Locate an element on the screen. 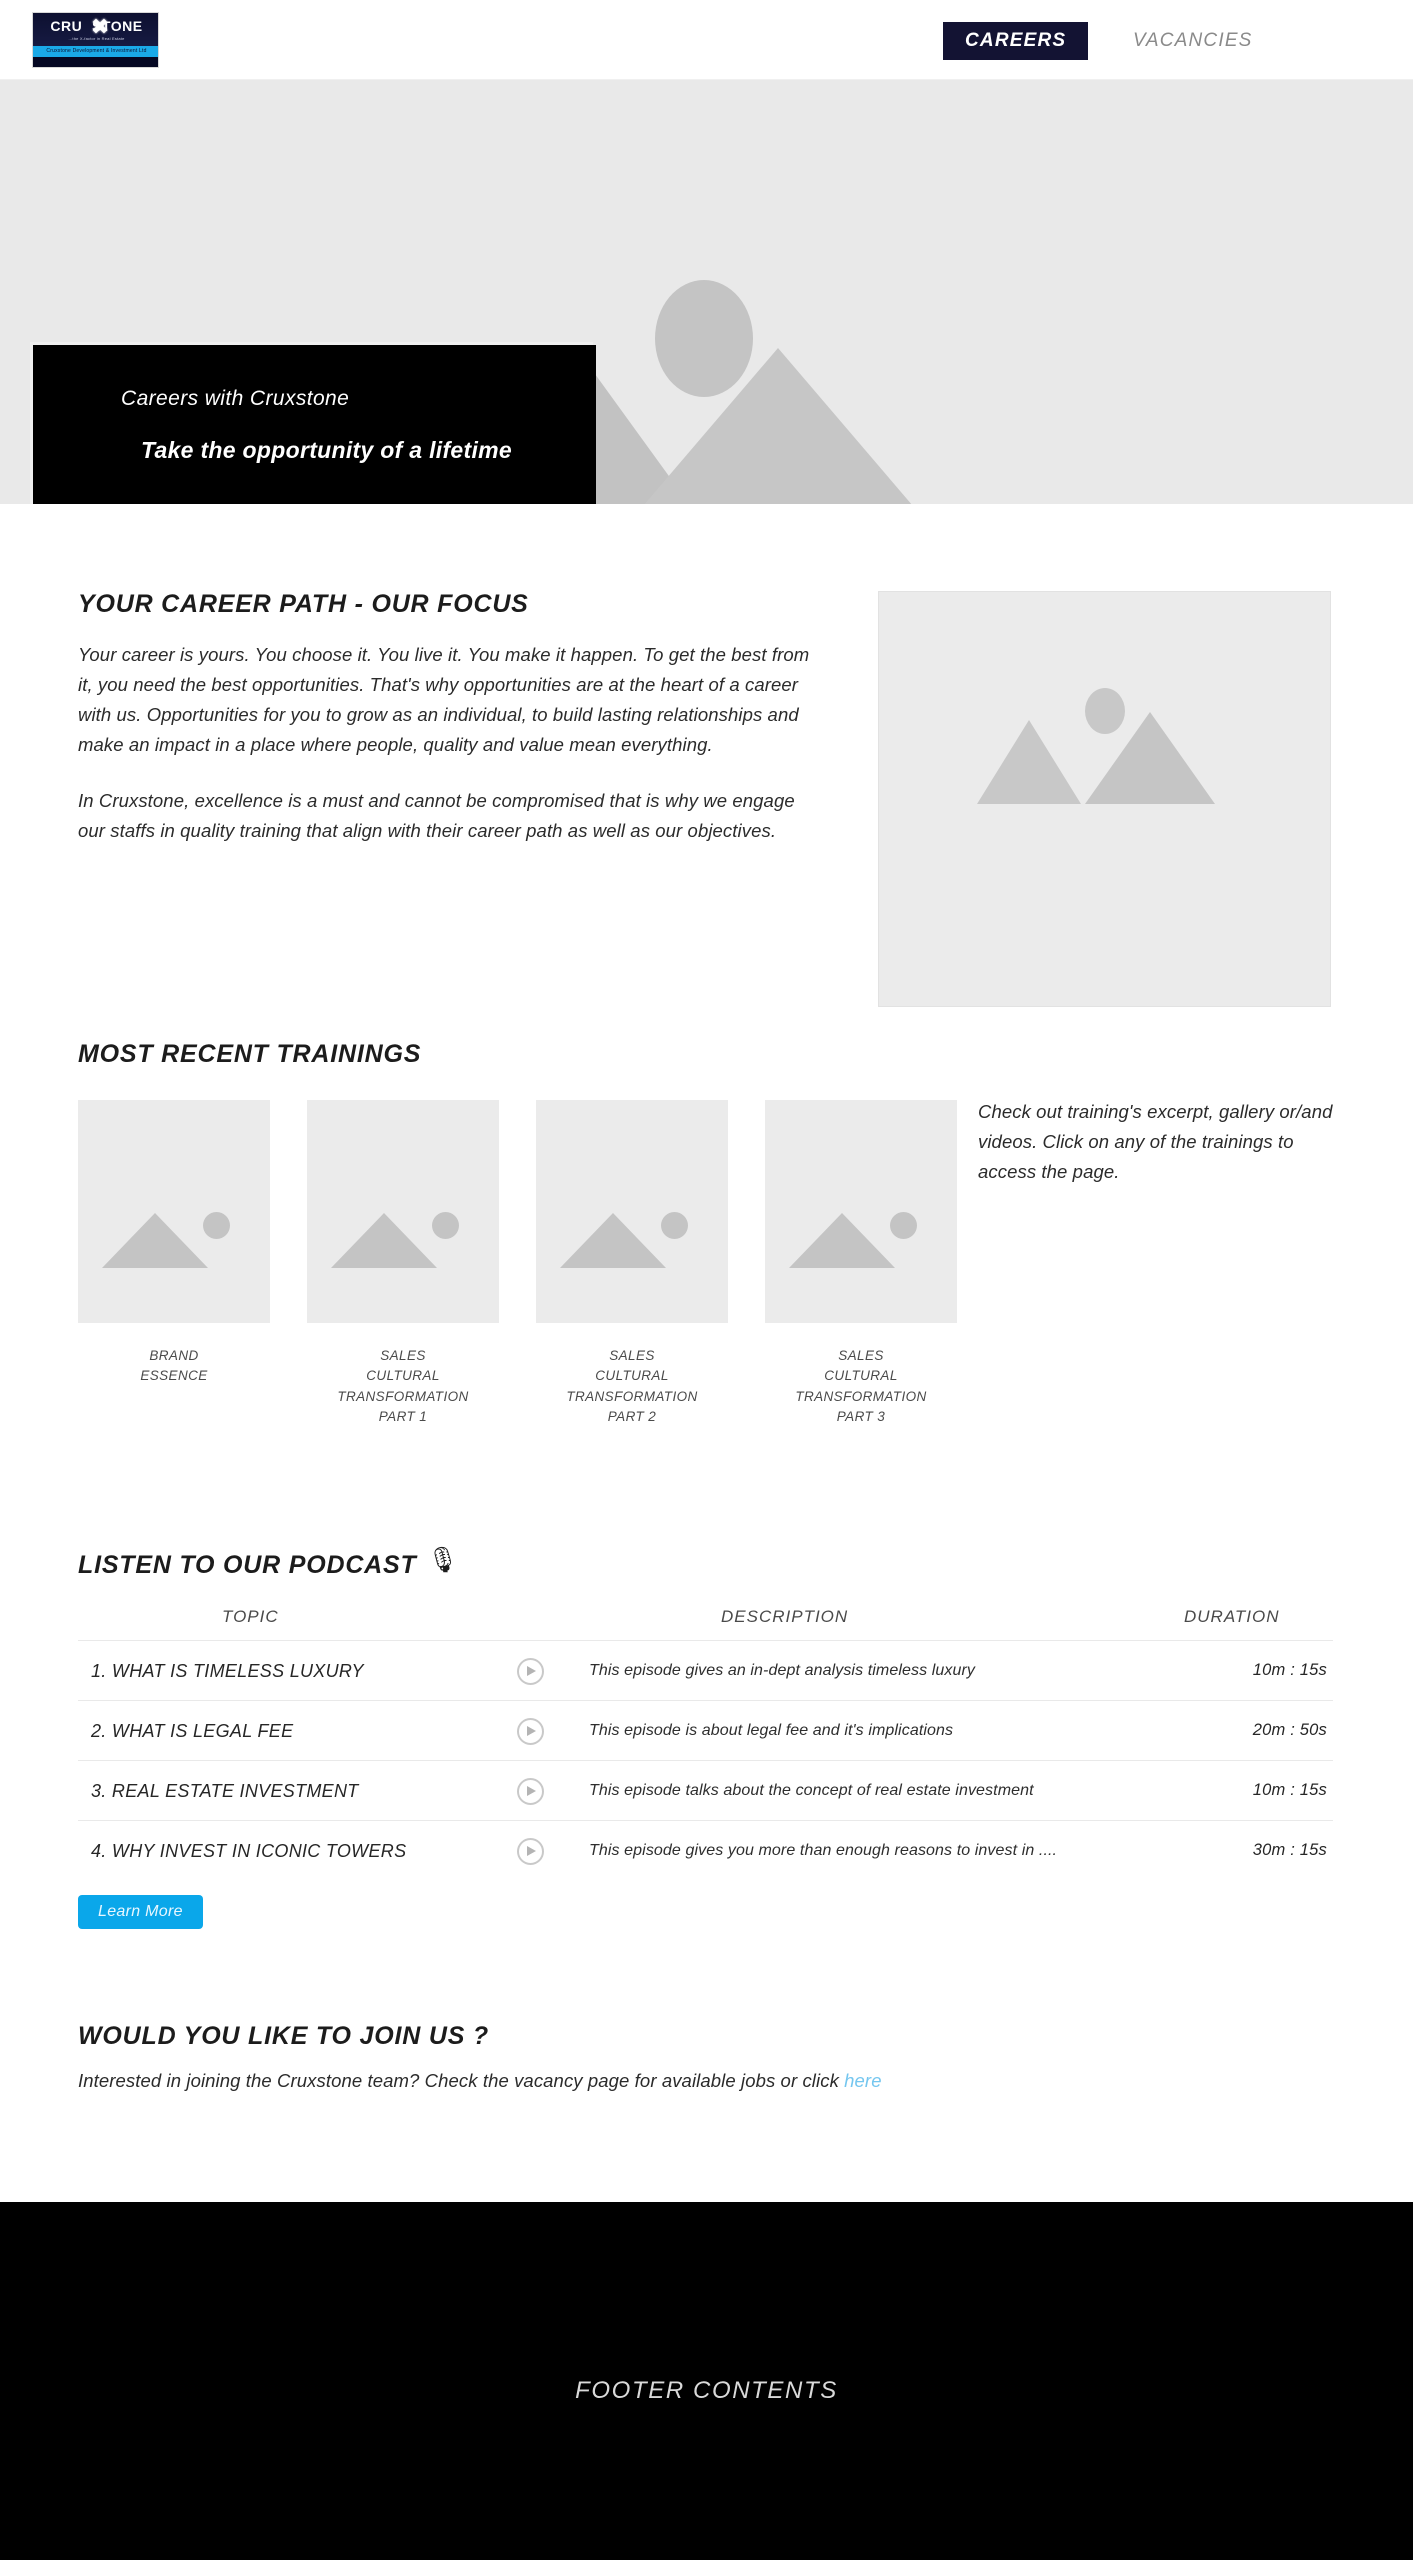  training-card: SALES CULTURAL TRANSFORMATION PART 1 is located at coordinates (403, 1263).